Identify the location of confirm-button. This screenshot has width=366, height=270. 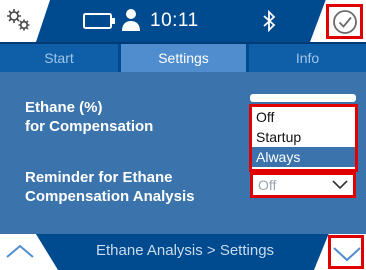
(344, 21).